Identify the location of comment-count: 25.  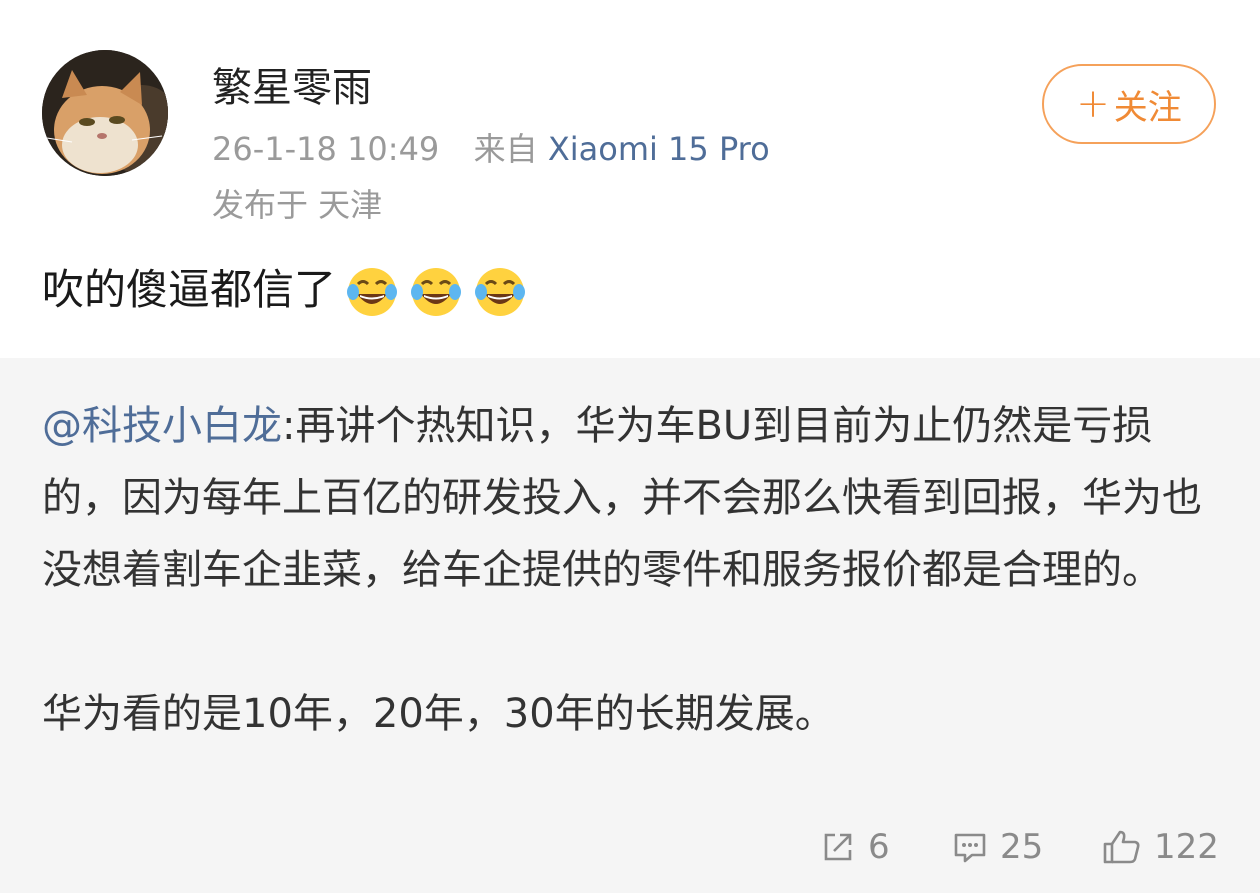
(1022, 847).